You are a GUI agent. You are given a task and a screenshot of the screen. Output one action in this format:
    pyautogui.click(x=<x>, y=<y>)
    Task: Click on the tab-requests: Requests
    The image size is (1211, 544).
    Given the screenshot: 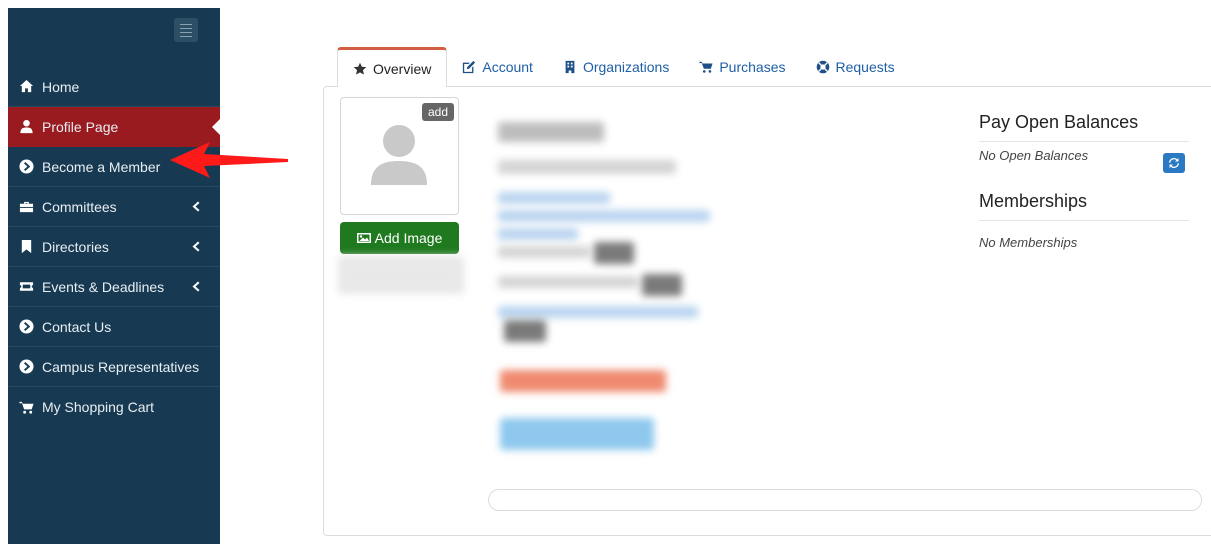 What is the action you would take?
    pyautogui.click(x=855, y=67)
    